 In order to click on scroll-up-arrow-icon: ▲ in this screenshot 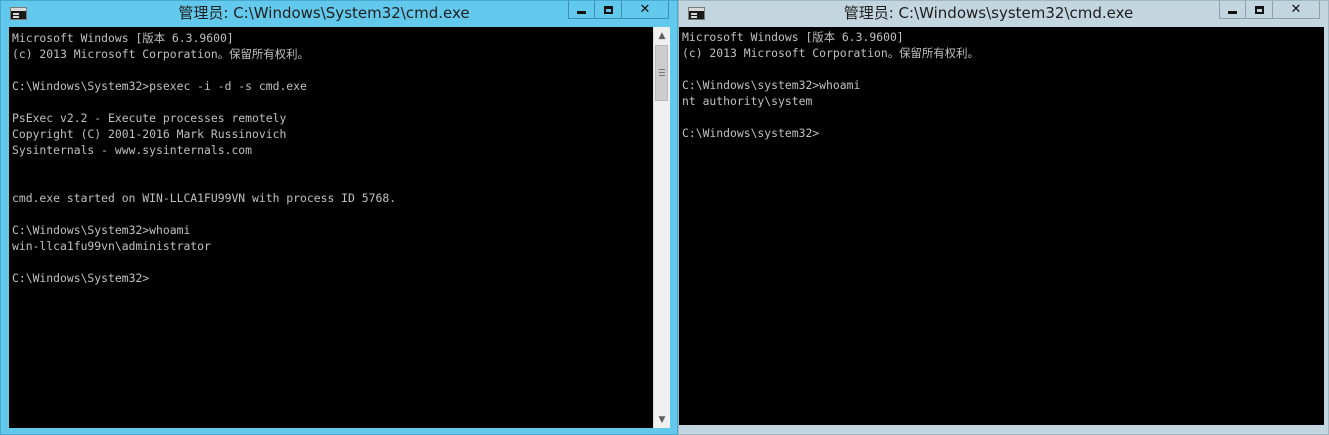, I will do `click(662, 35)`.